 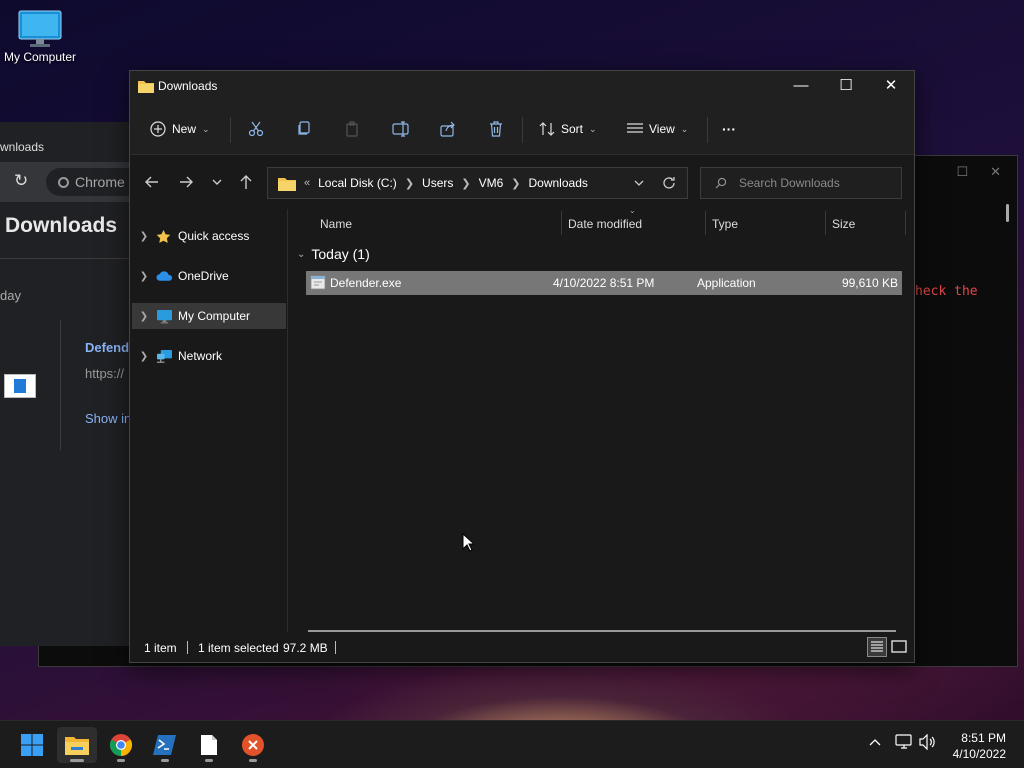 I want to click on back-arrow-icon, so click(x=152, y=182).